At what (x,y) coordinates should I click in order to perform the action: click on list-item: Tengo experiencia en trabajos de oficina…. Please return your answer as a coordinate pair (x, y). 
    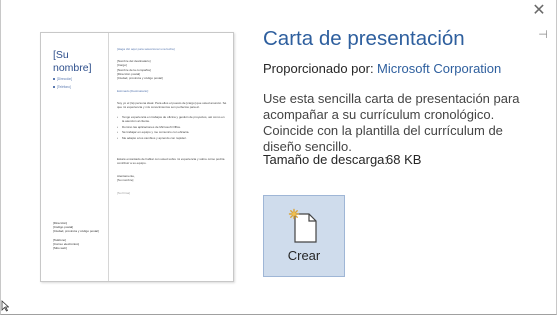
    Looking at the image, I should click on (172, 119).